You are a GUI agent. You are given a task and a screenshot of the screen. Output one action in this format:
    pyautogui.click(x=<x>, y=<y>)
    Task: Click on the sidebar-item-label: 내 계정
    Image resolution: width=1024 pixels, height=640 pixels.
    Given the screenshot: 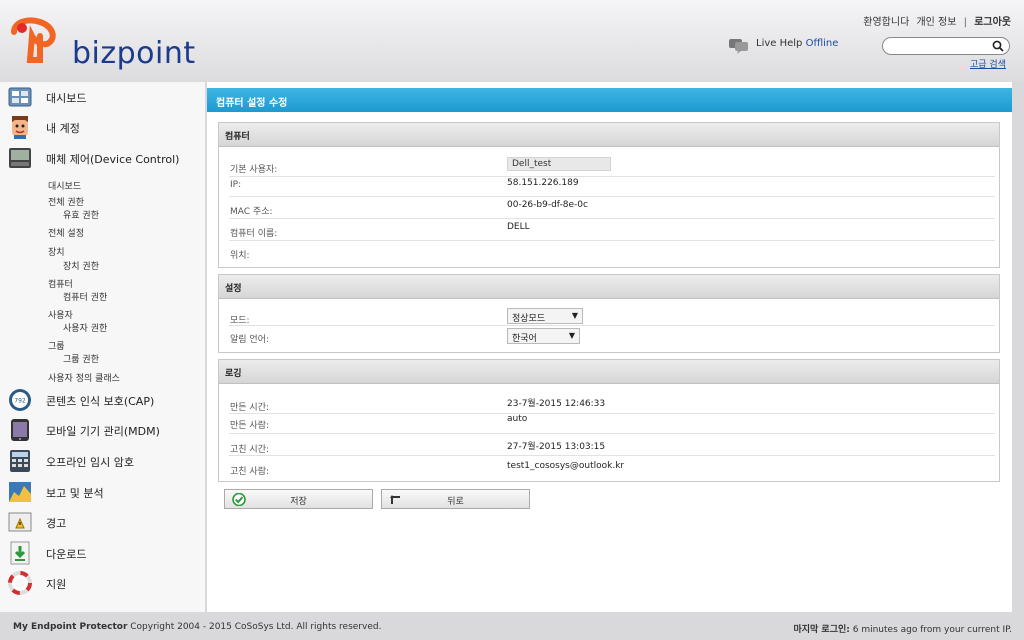 What is the action you would take?
    pyautogui.click(x=63, y=128)
    